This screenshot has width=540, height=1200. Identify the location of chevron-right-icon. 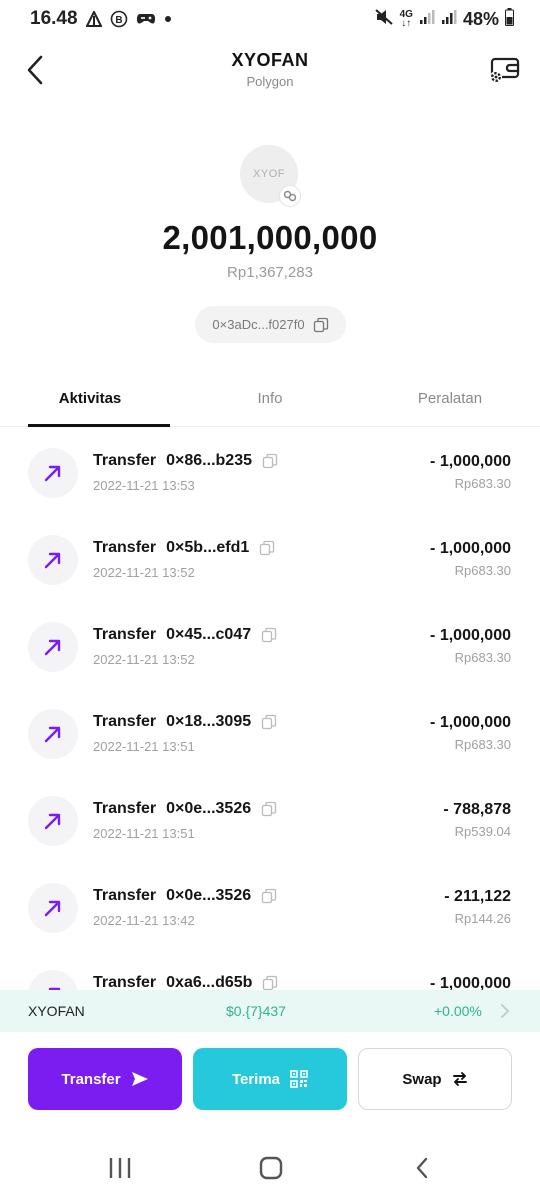
(505, 1011).